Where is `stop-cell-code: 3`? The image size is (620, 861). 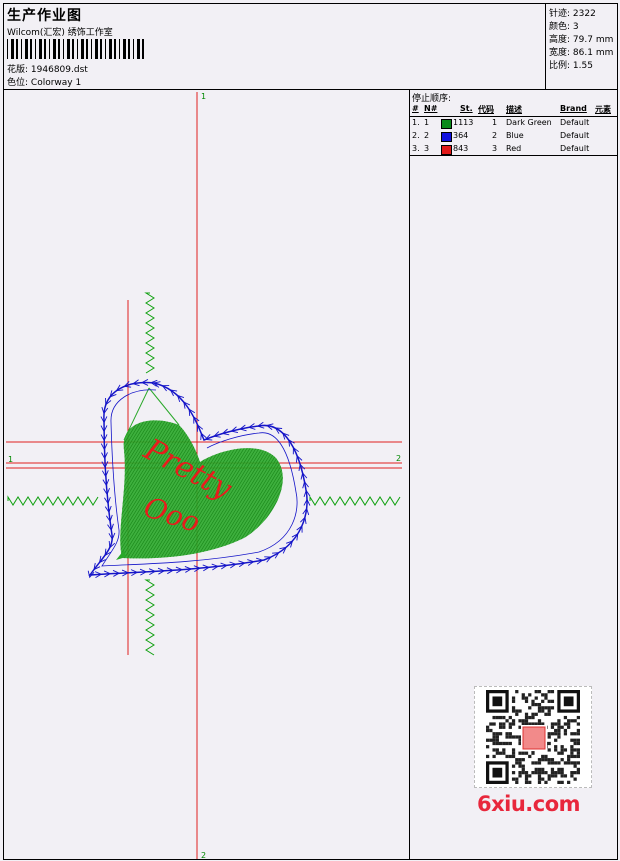
stop-cell-code: 3 is located at coordinates (495, 148).